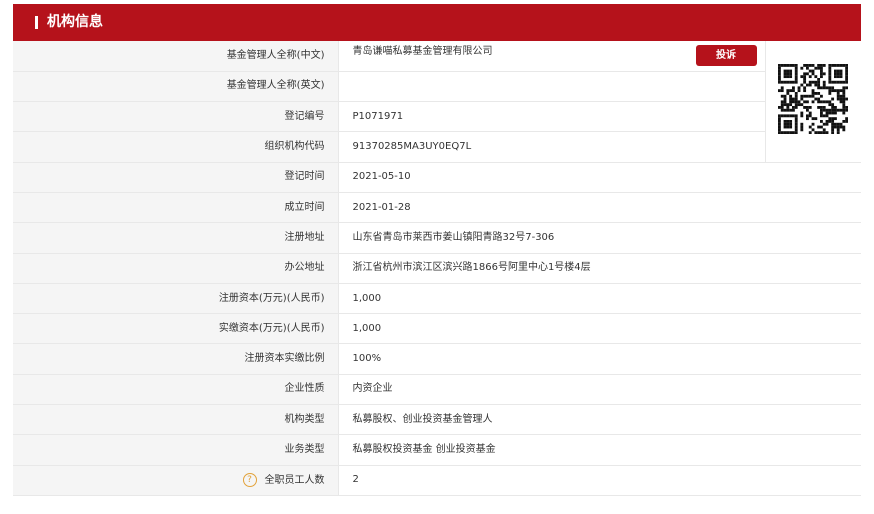  I want to click on row-label: 登记时间, so click(175, 177).